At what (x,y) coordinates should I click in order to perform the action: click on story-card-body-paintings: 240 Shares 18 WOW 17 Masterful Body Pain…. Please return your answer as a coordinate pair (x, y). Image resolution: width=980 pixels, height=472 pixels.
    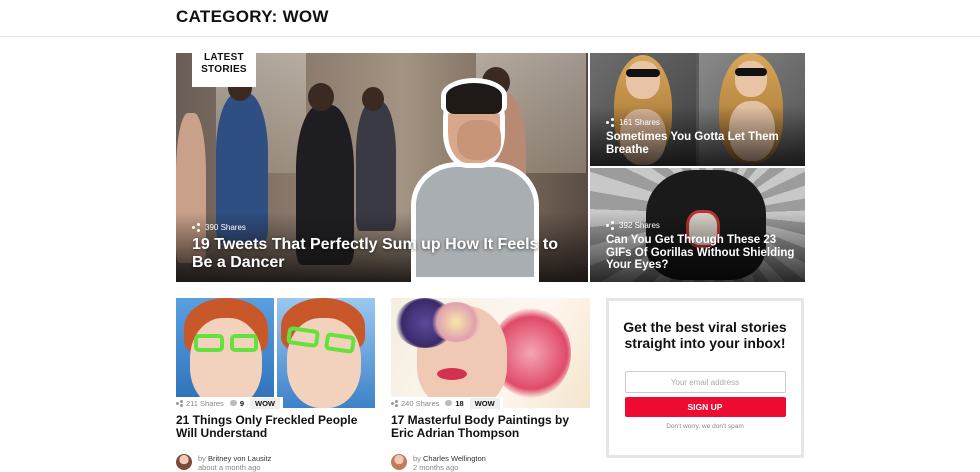
    Looking at the image, I should click on (490, 385).